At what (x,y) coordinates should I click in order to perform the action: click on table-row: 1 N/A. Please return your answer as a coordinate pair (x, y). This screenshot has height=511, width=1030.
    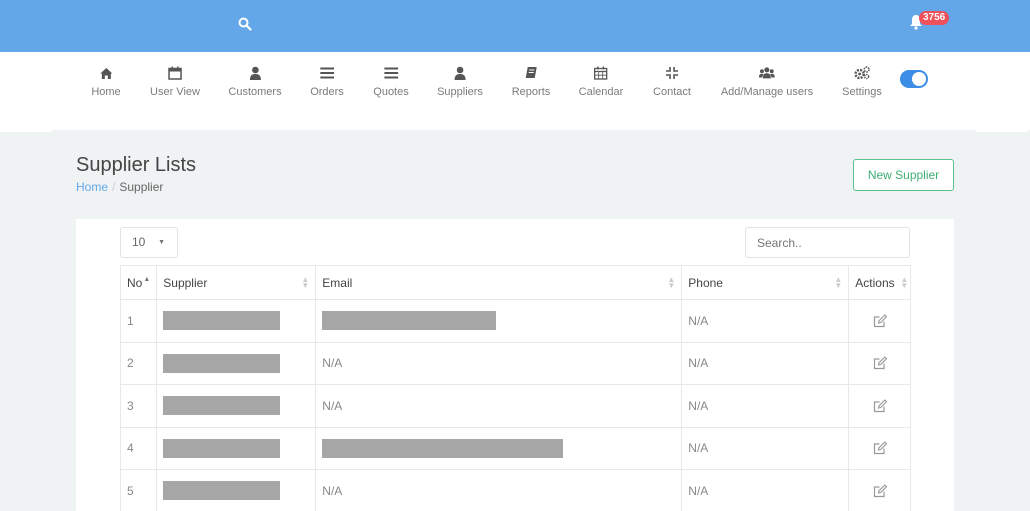
    Looking at the image, I should click on (515, 321).